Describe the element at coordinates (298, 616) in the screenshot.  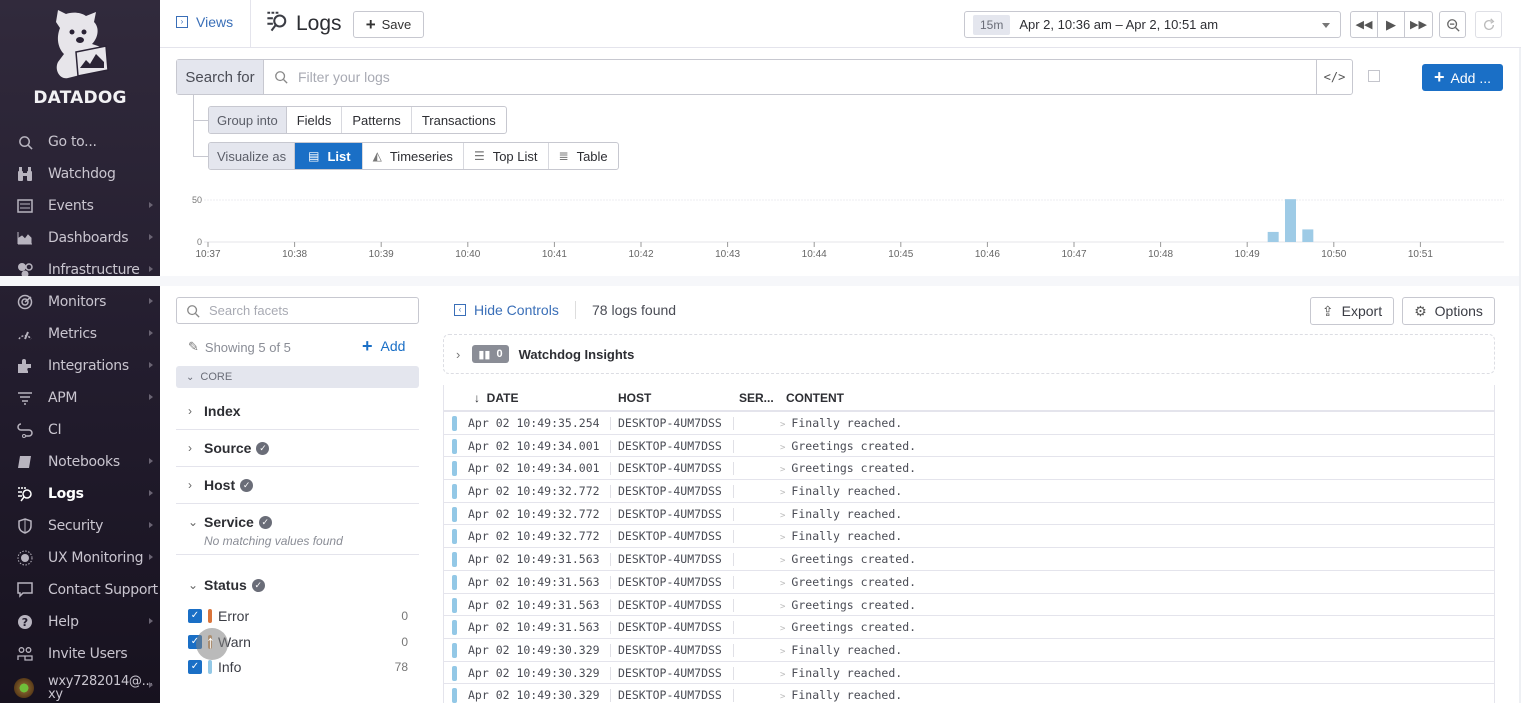
I see `status-value-error: ✓ Error 0` at that location.